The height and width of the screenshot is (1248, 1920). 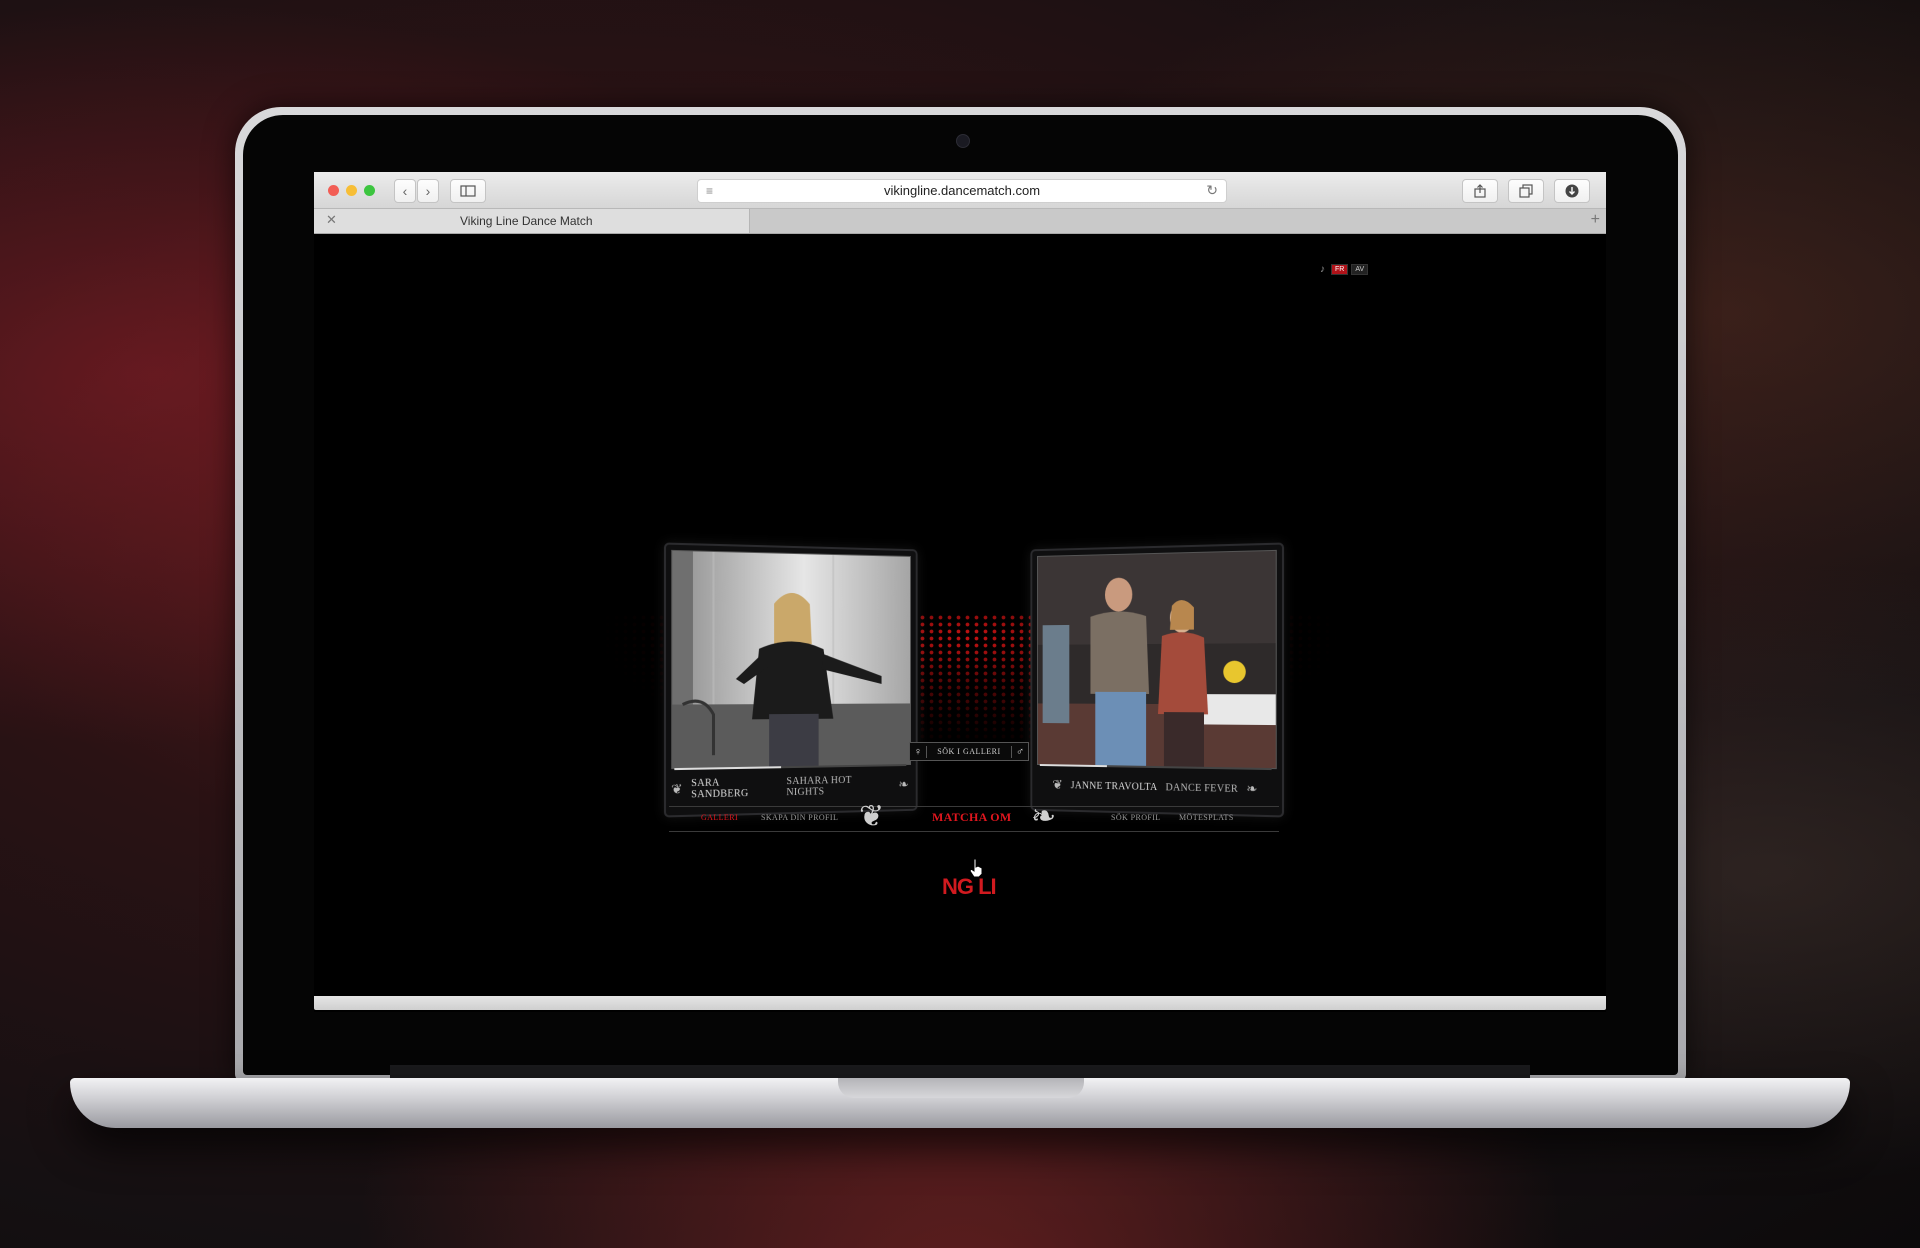 I want to click on minimize-window-button, so click(x=351, y=190).